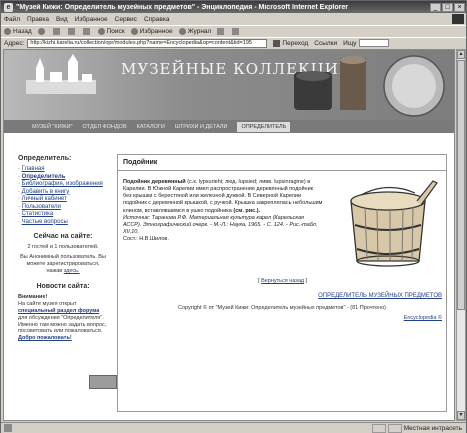 Image resolution: width=467 pixels, height=433 pixels. I want to click on determinant-link: ОПРЕДЕЛИТЕЛЬ МУЗЕЙНЫХ ПРЕДМЕТОВ, so click(380, 296).